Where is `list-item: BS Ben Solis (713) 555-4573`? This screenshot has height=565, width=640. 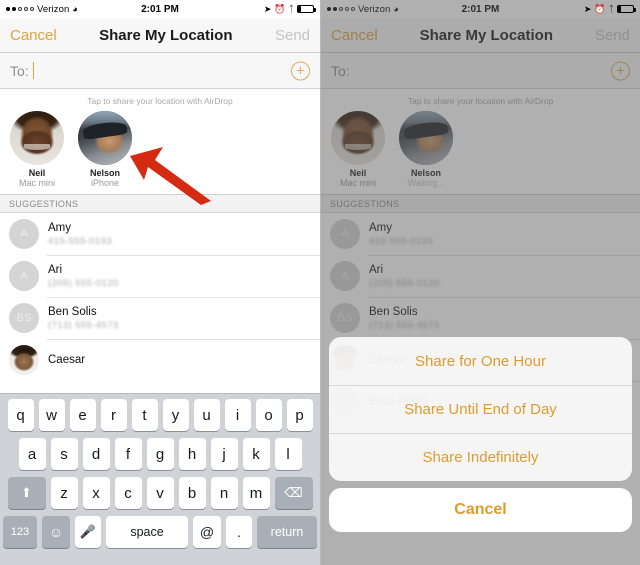
list-item: BS Ben Solis (713) 555-4573 is located at coordinates (160, 318).